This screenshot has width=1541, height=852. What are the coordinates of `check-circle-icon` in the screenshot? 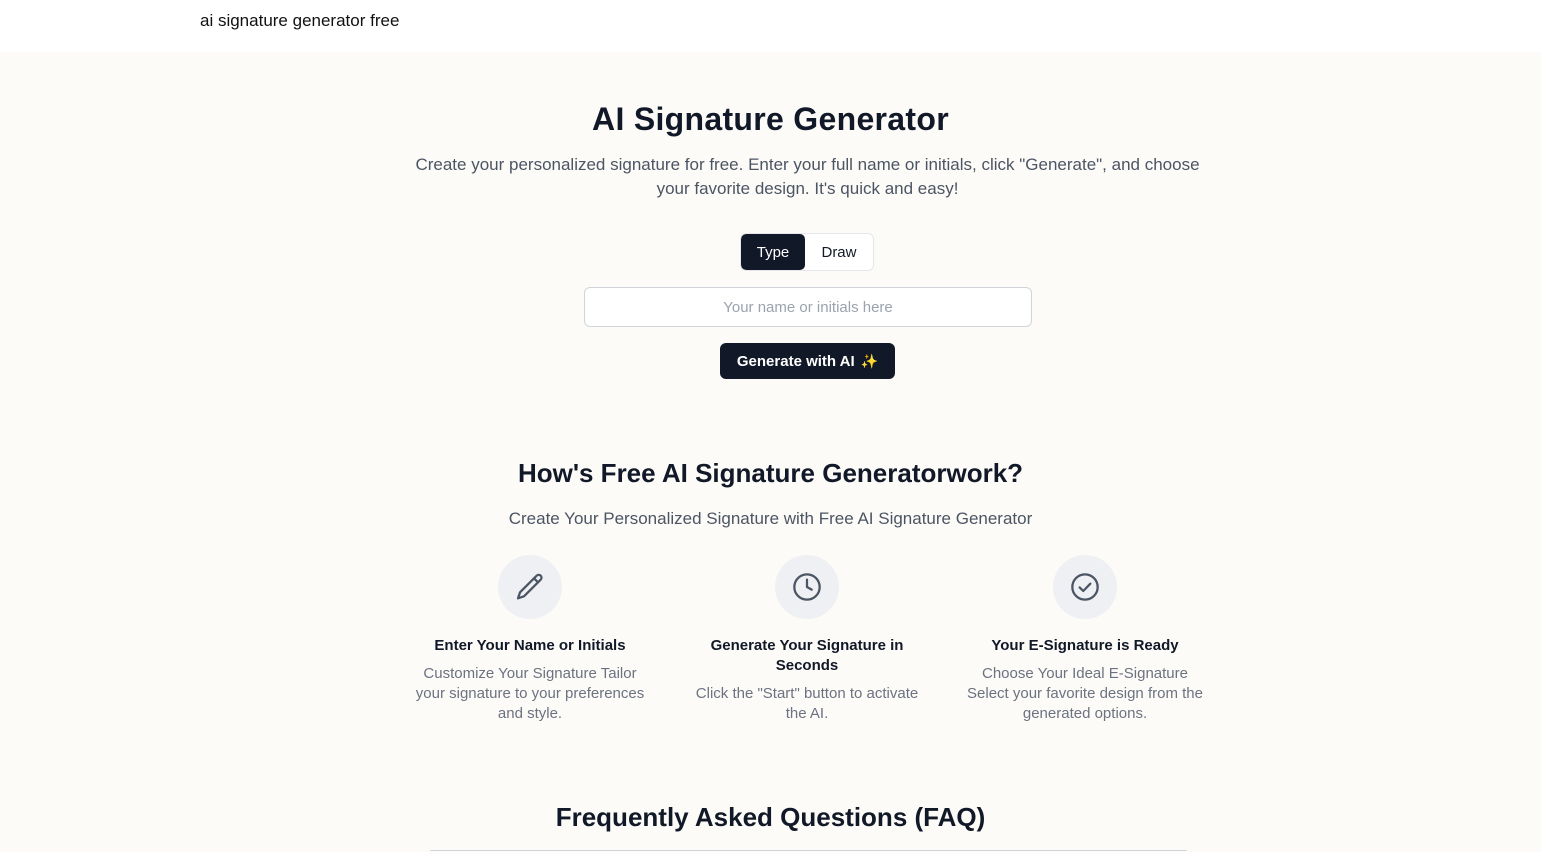 It's located at (1085, 587).